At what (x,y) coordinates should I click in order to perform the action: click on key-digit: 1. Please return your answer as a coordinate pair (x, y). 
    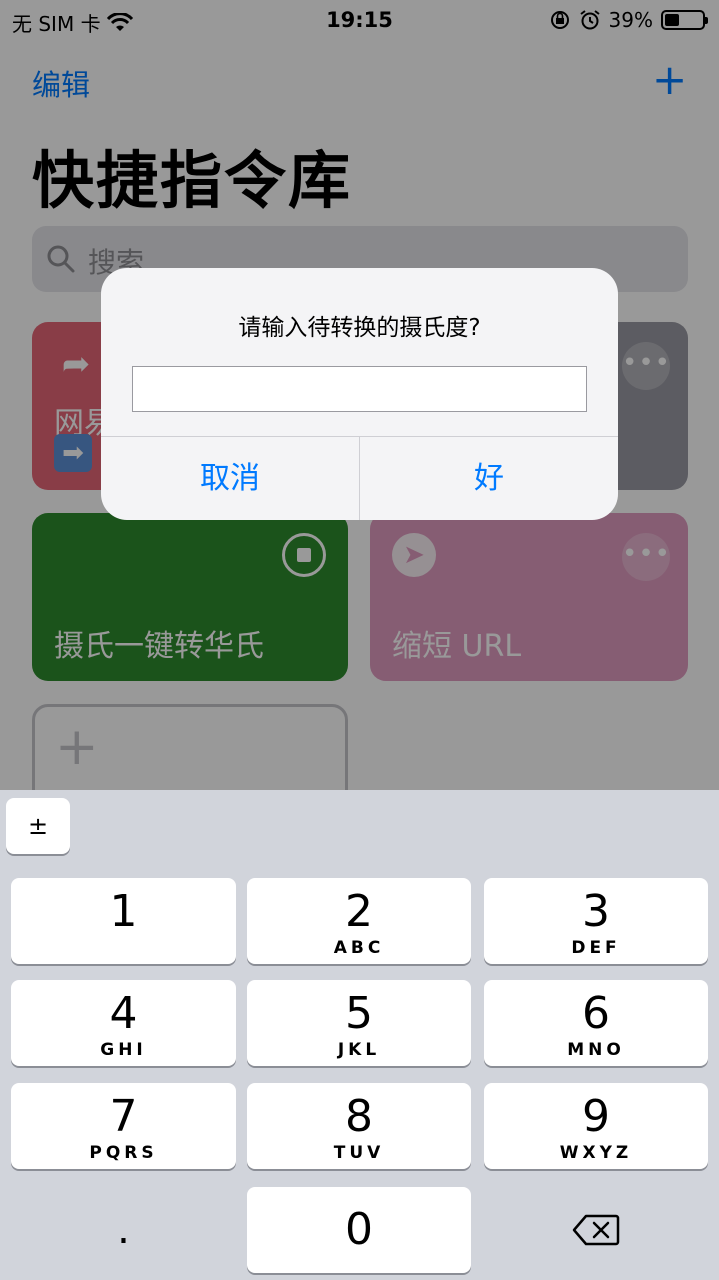
    Looking at the image, I should click on (123, 911).